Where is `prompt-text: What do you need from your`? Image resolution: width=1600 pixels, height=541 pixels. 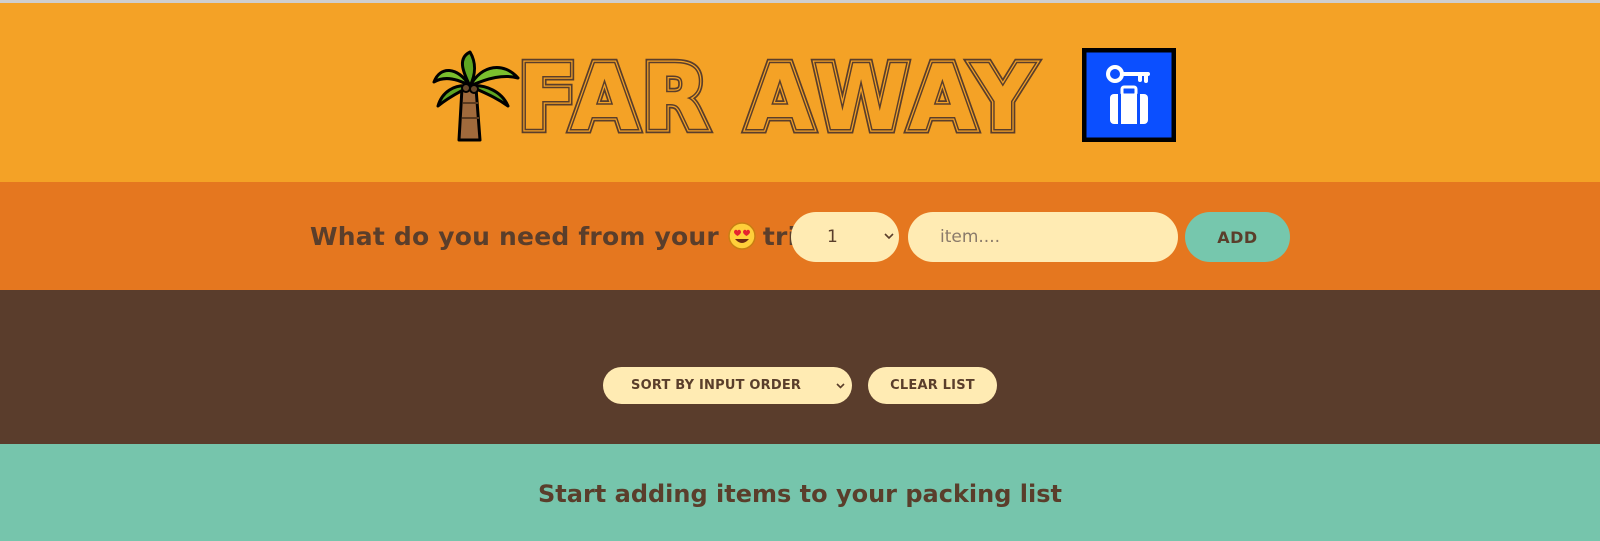
prompt-text: What do you need from your is located at coordinates (514, 236).